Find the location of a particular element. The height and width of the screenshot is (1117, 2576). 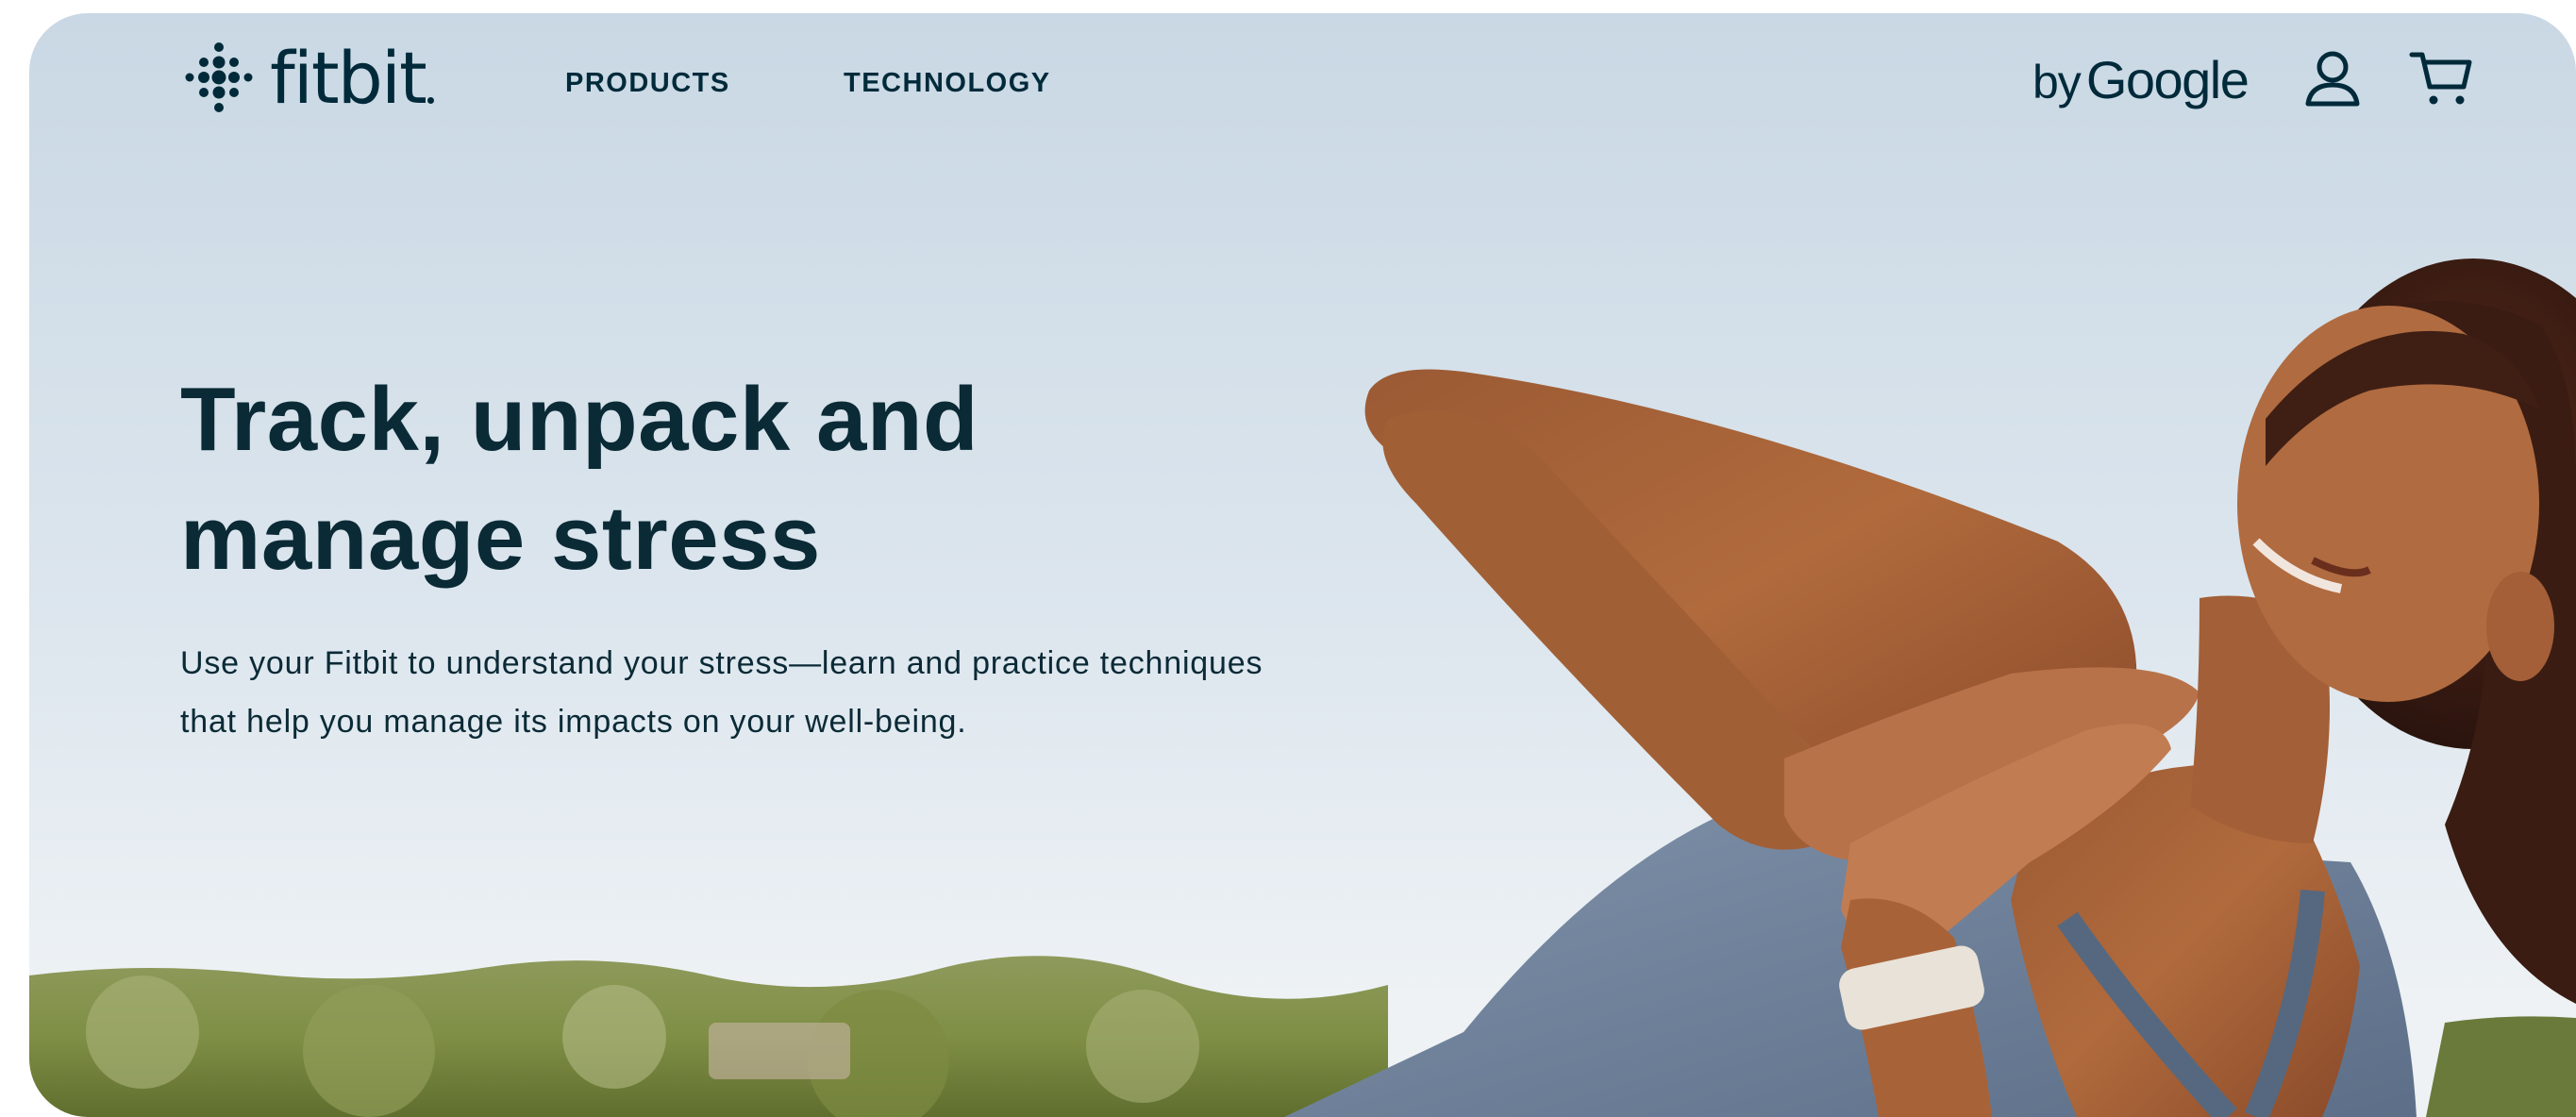

fitbit-logo: fitbit is located at coordinates (308, 78).